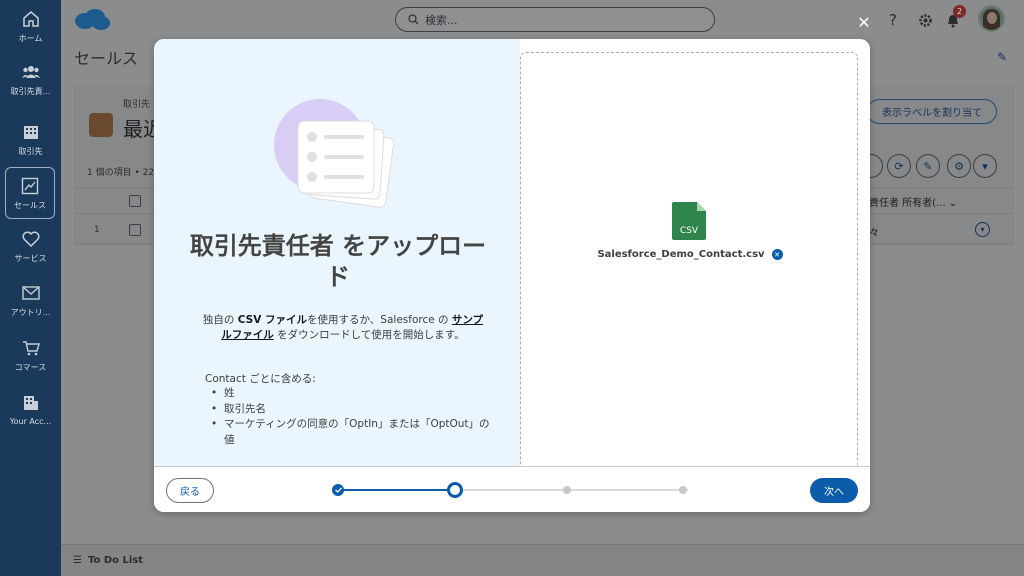 This screenshot has width=1024, height=576. I want to click on progress-indicator, so click(513, 490).